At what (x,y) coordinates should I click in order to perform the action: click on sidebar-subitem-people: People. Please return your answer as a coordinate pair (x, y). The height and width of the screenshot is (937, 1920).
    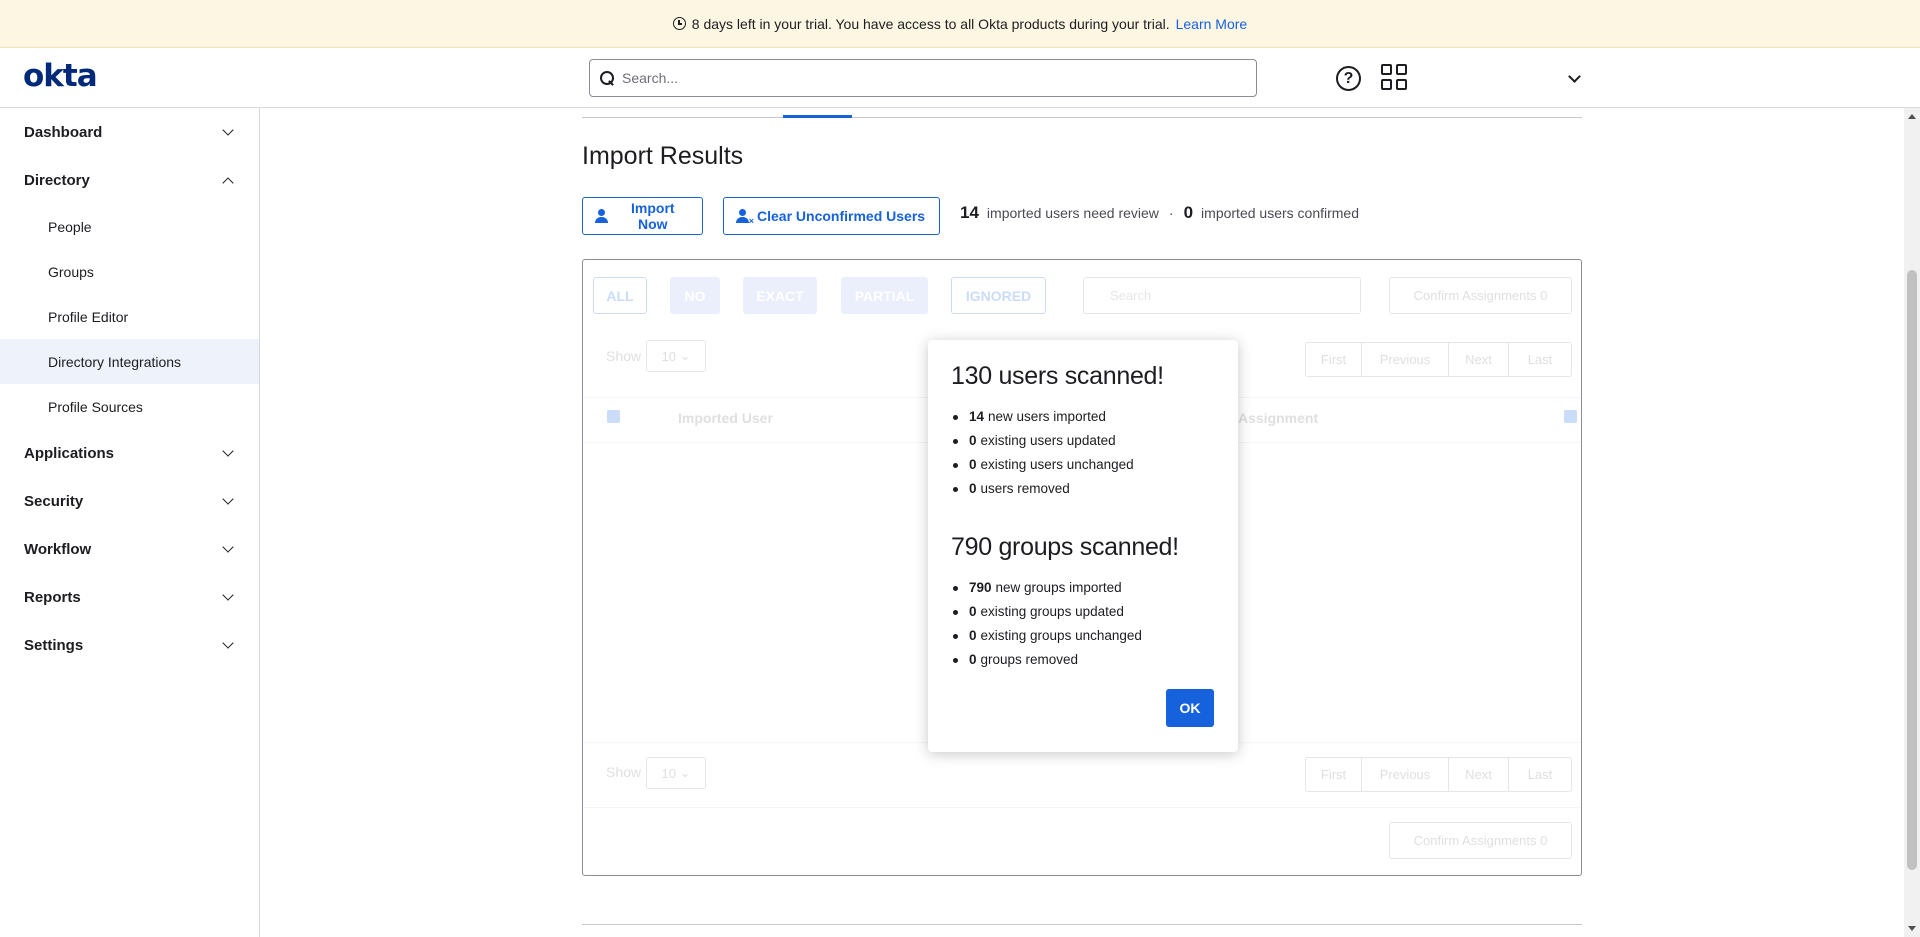
    Looking at the image, I should click on (129, 226).